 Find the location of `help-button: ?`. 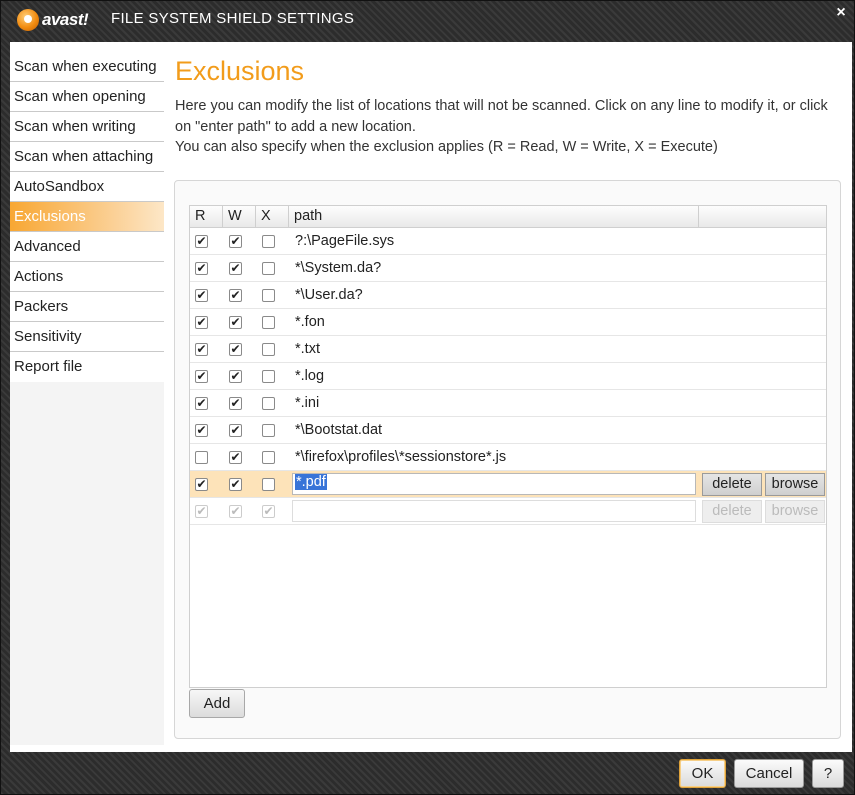

help-button: ? is located at coordinates (828, 773).